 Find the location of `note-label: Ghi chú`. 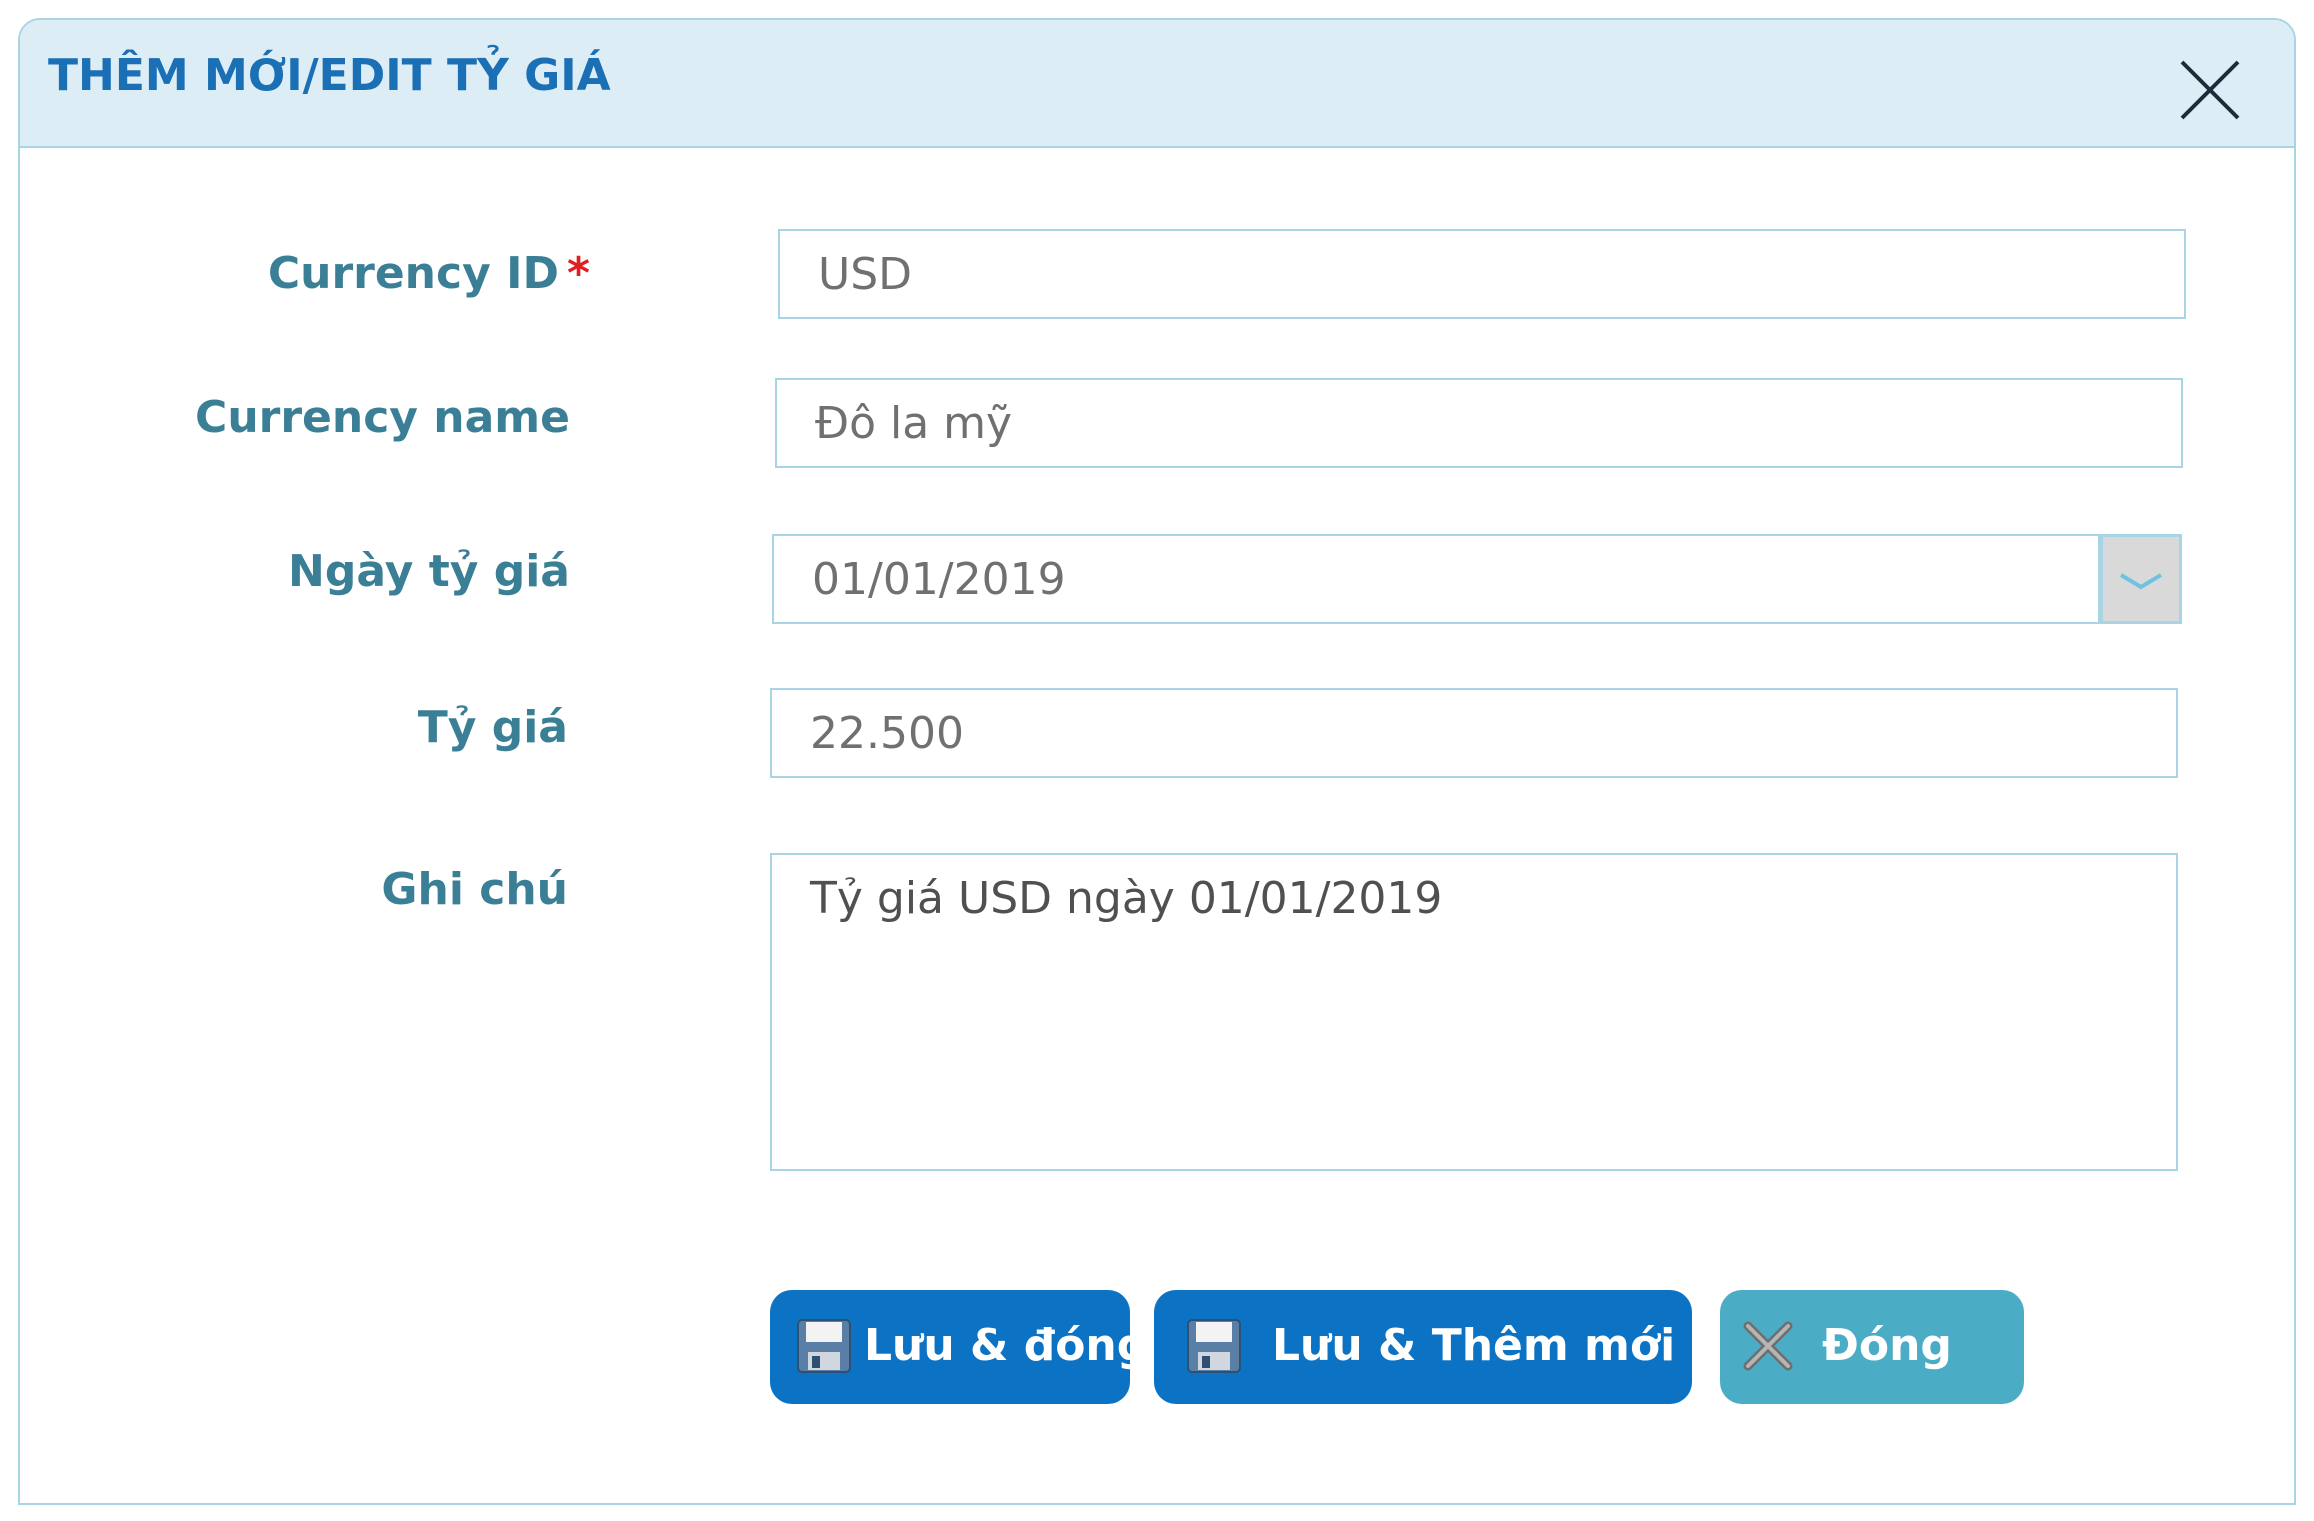

note-label: Ghi chú is located at coordinates (474, 889).